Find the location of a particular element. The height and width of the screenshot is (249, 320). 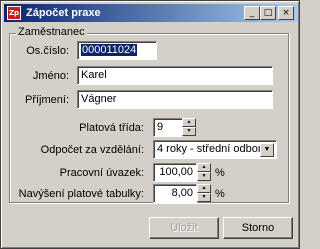

navyseni-field: 8,00 is located at coordinates (175, 193).